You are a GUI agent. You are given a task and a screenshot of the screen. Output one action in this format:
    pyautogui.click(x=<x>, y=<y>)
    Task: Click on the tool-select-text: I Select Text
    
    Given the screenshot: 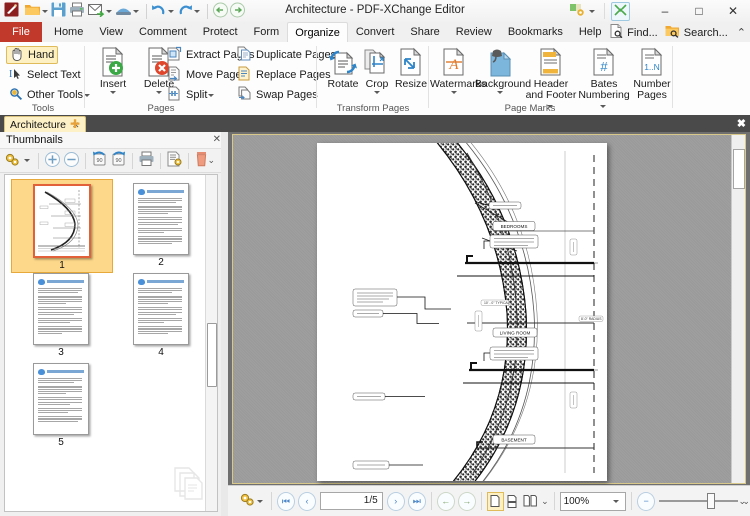 What is the action you would take?
    pyautogui.click(x=45, y=75)
    